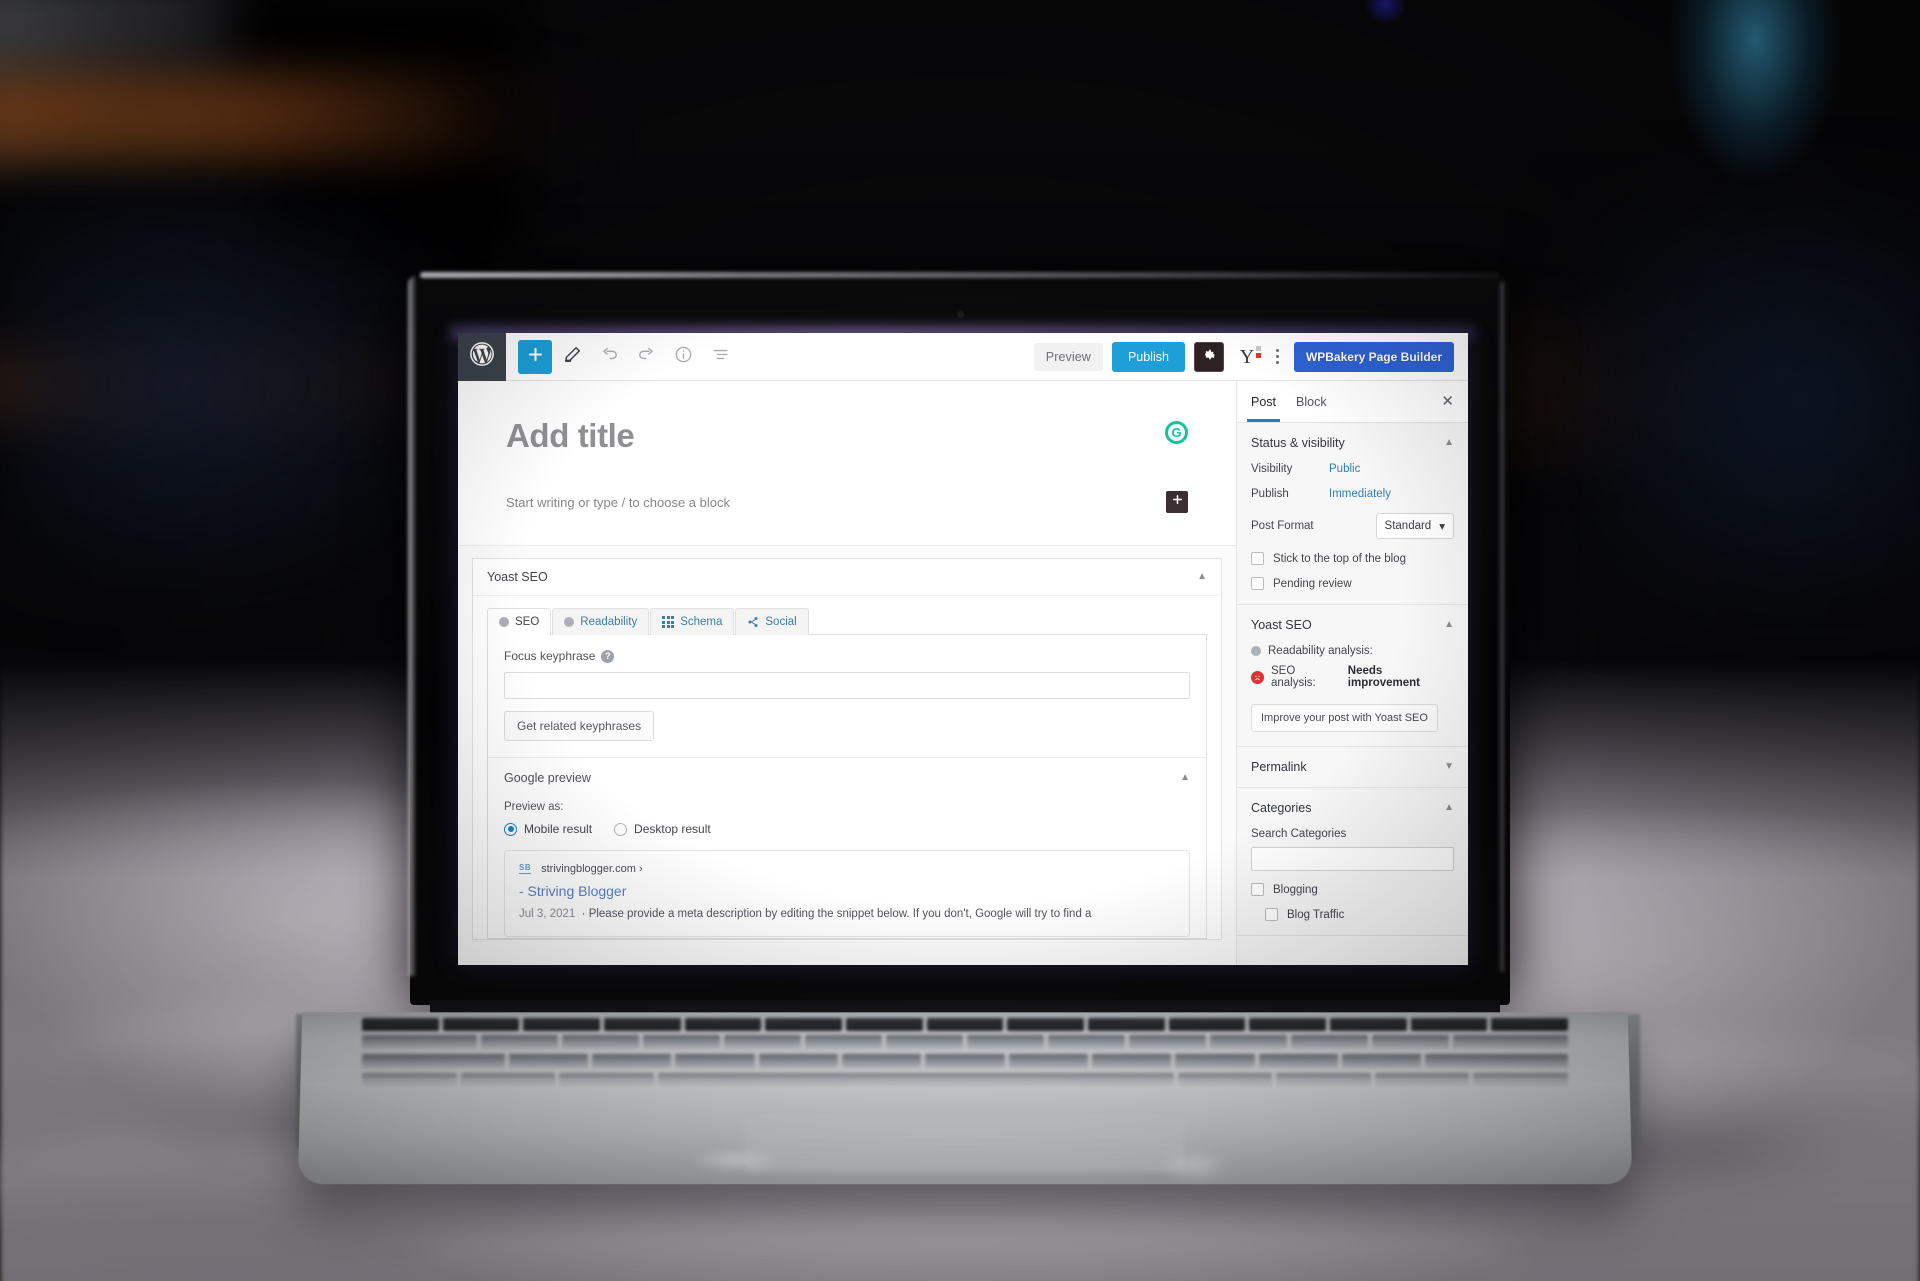 This screenshot has width=1920, height=1281. What do you see at coordinates (1316, 914) in the screenshot?
I see `category-label: Blog Traffic` at bounding box center [1316, 914].